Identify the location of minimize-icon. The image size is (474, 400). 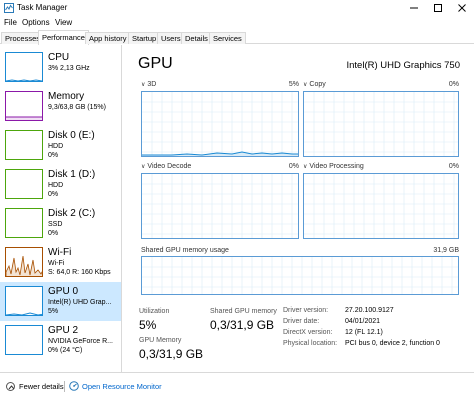
(414, 8).